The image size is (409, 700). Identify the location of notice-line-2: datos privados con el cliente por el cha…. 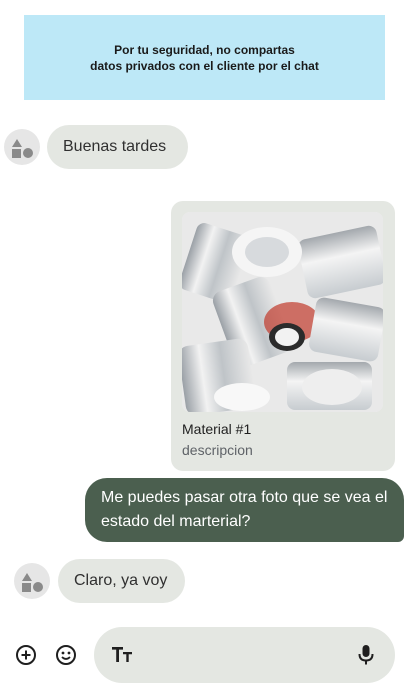
(204, 65).